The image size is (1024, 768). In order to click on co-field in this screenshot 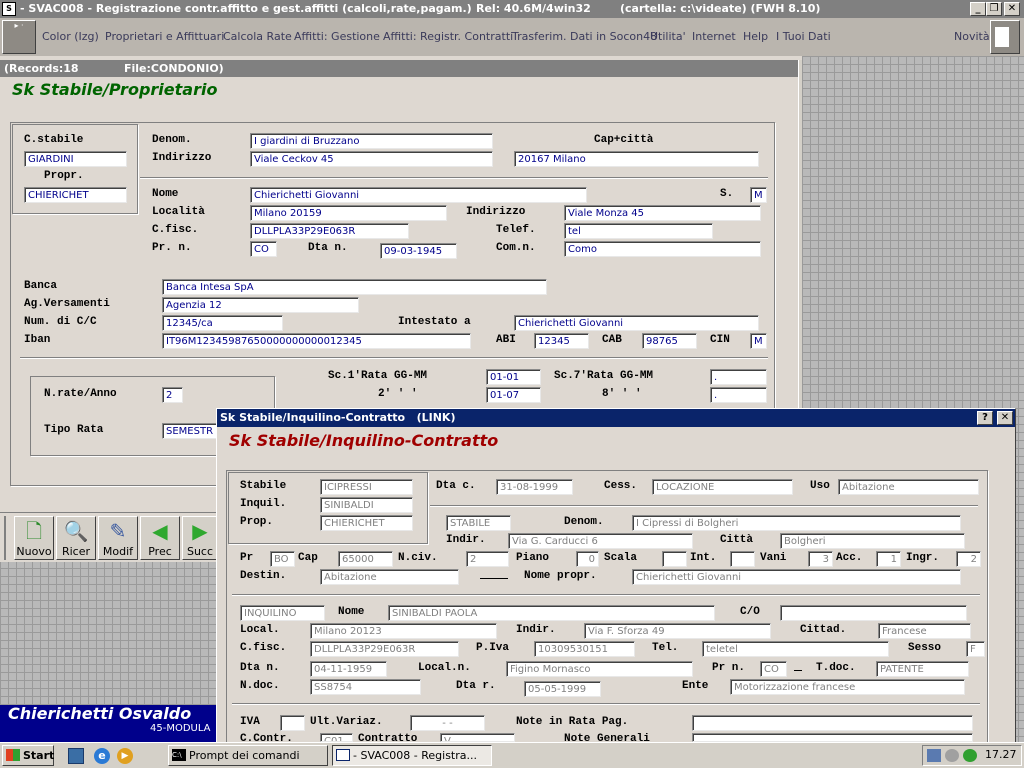, I will do `click(873, 613)`.